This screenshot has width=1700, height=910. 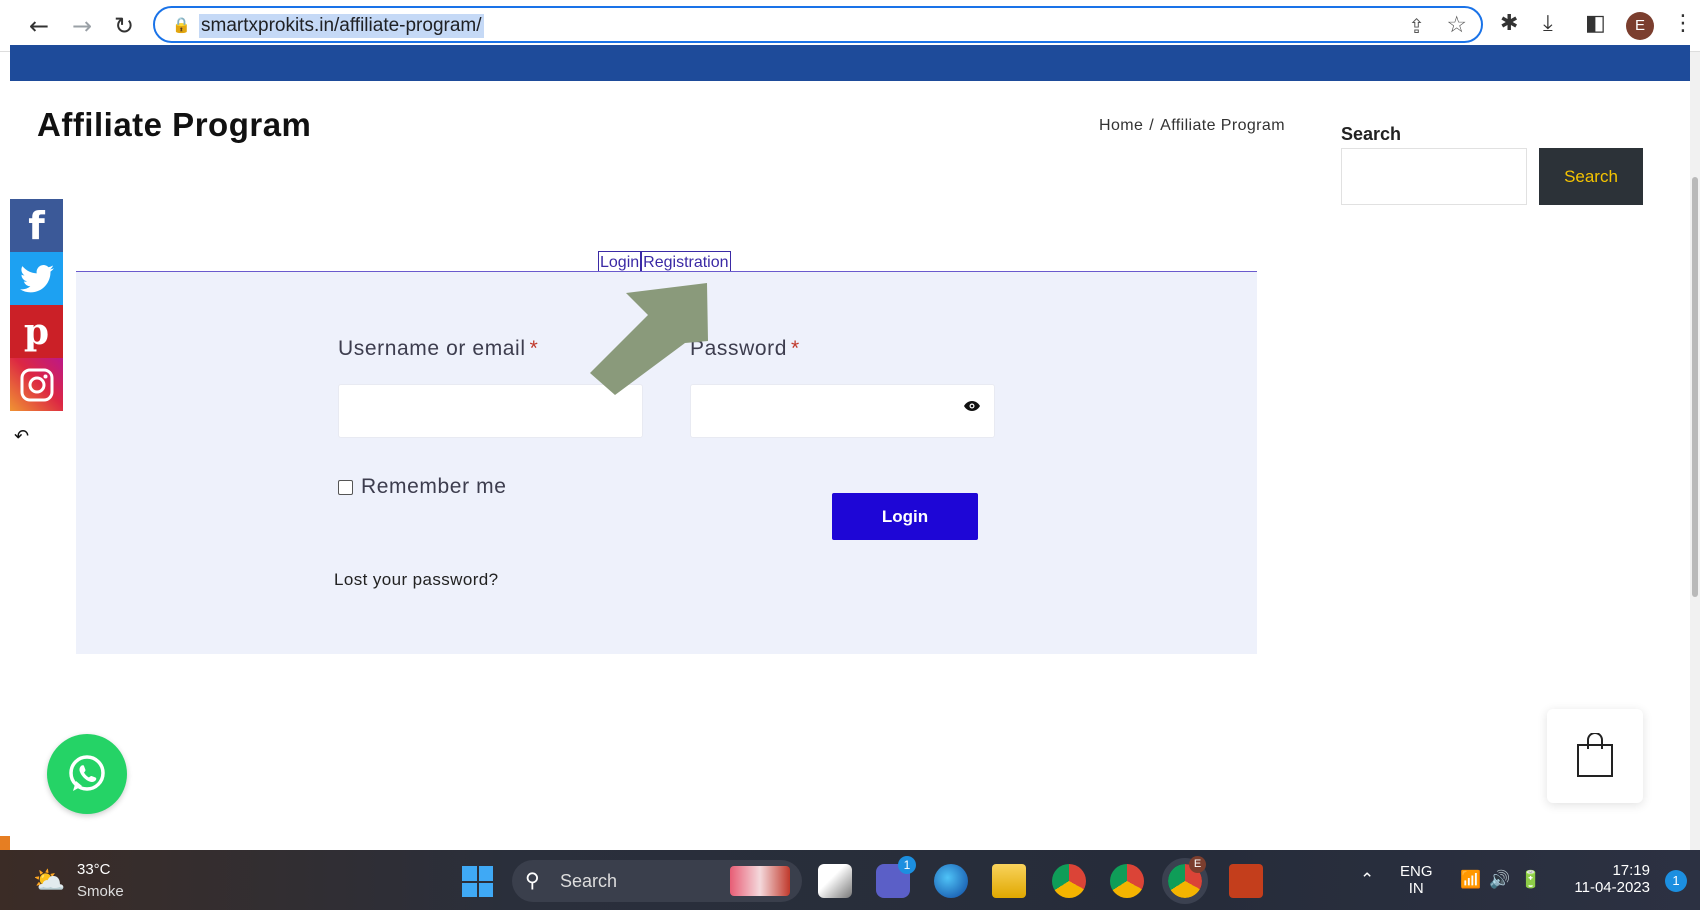 What do you see at coordinates (181, 25) in the screenshot?
I see `lock-icon: 🔒` at bounding box center [181, 25].